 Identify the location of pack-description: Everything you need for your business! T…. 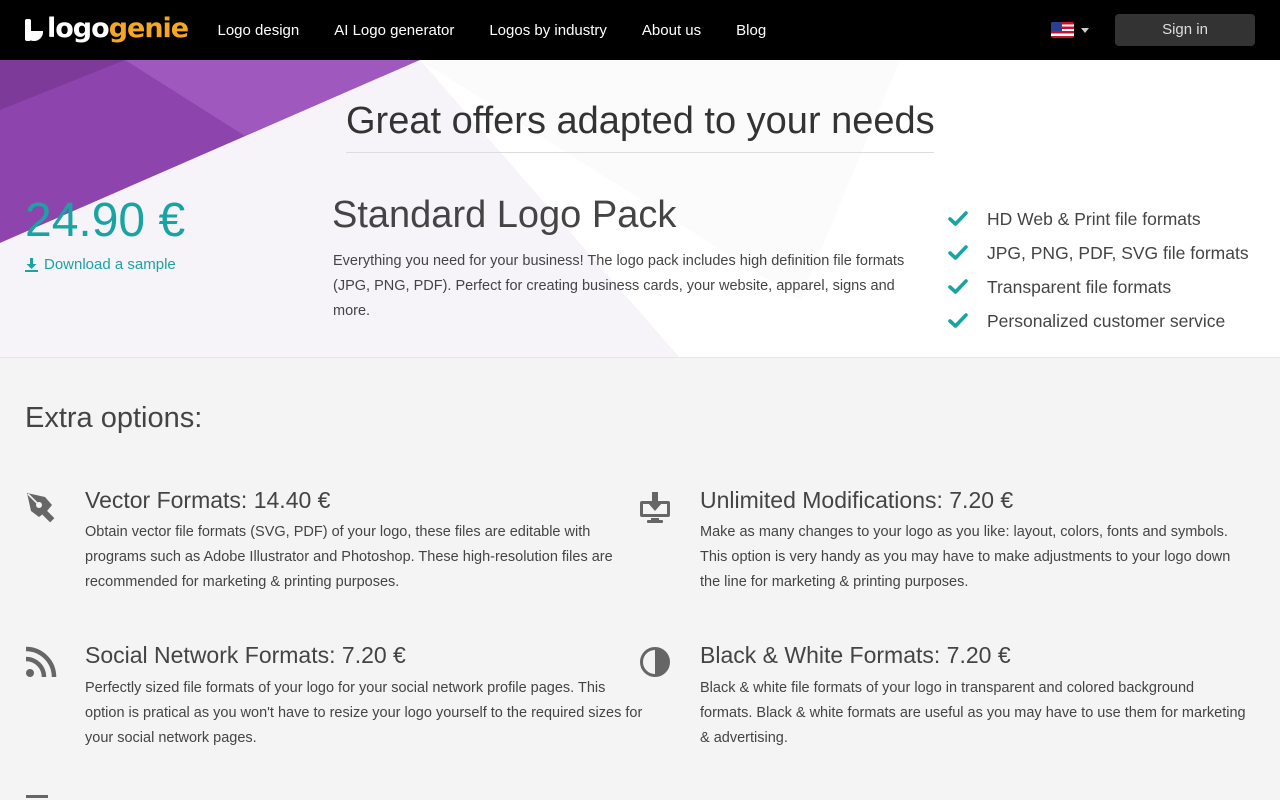
(619, 286).